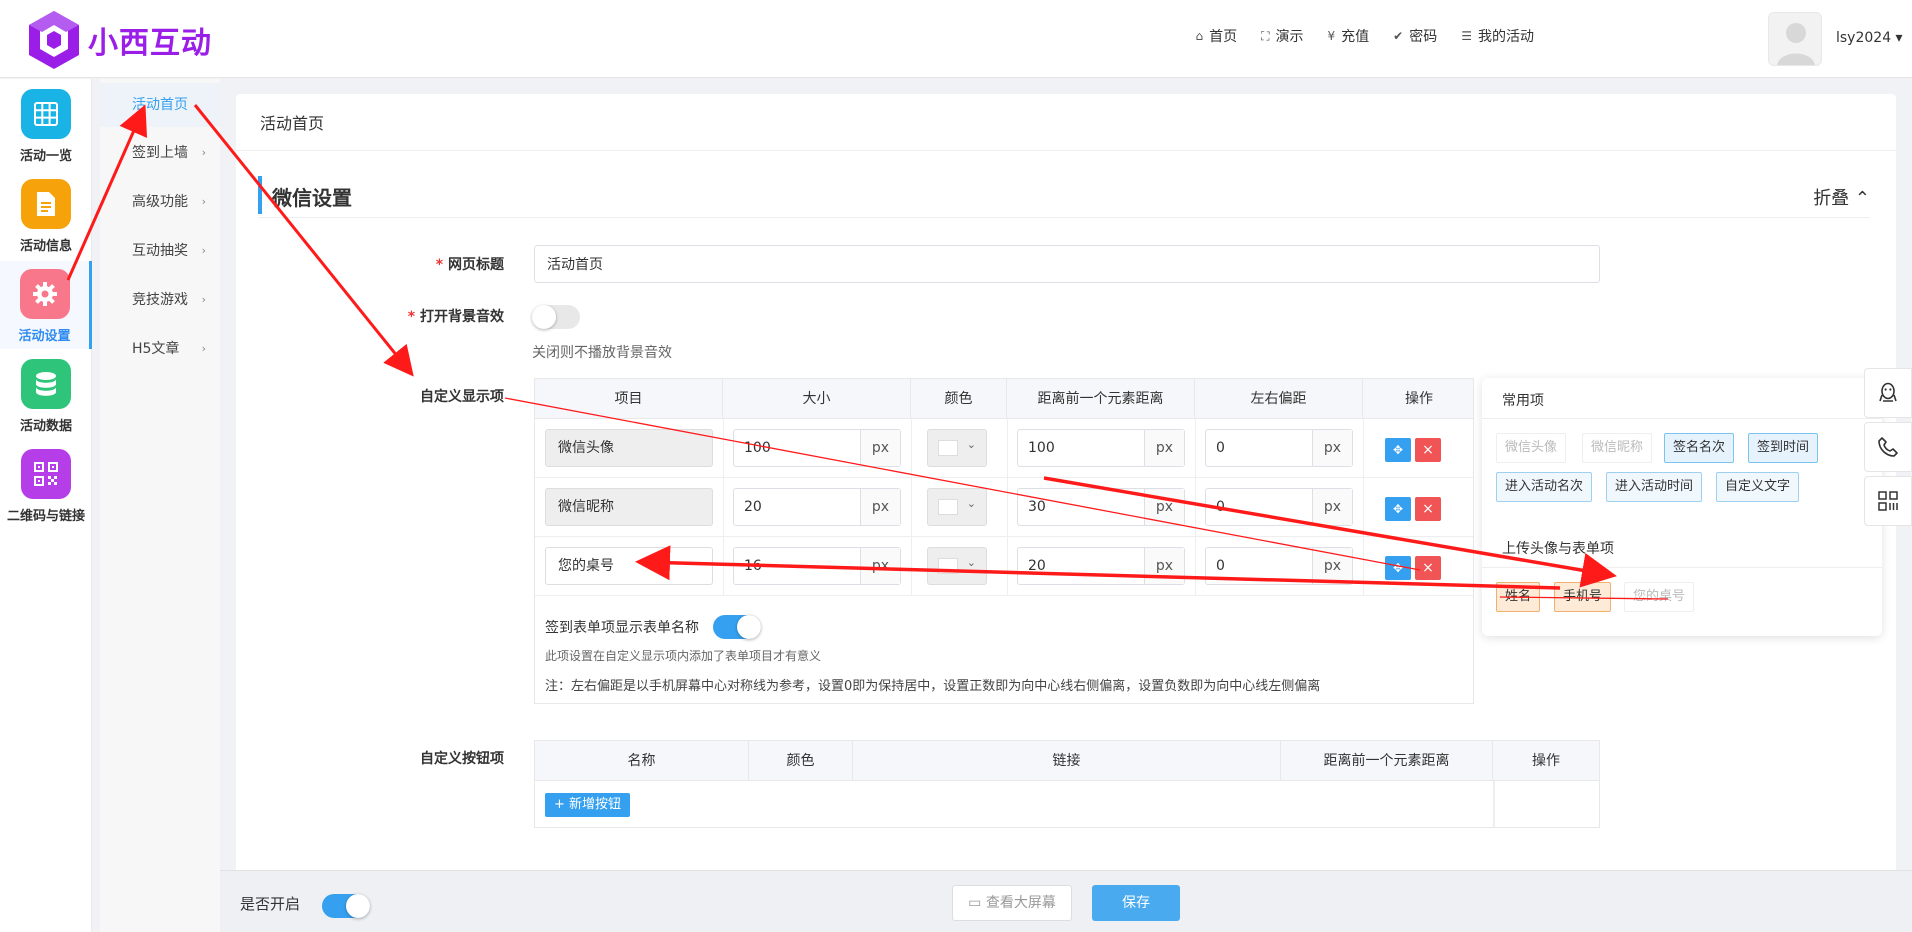 This screenshot has height=932, width=1912. I want to click on nav-home: ⌂ 首页, so click(1217, 36).